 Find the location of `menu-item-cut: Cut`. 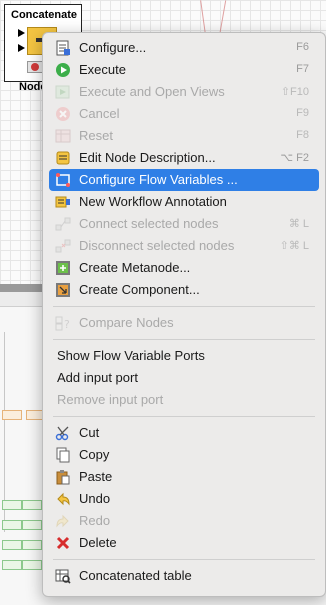

menu-item-cut: Cut is located at coordinates (184, 433).